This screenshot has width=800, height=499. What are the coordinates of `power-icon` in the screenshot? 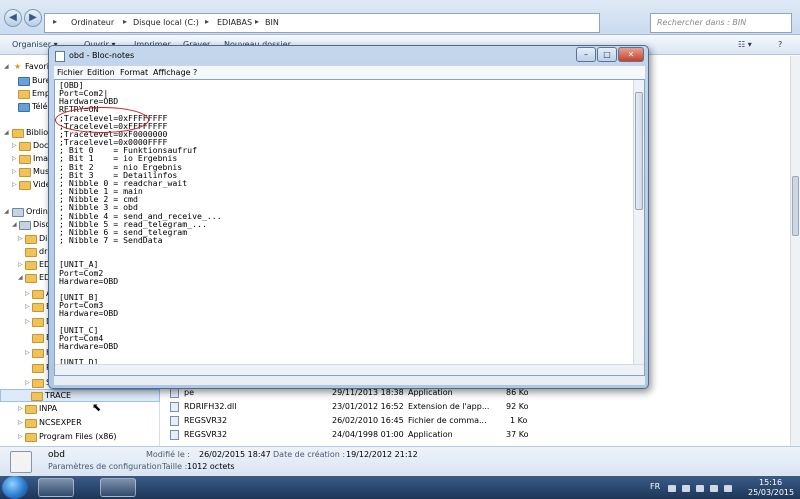 It's located at (728, 488).